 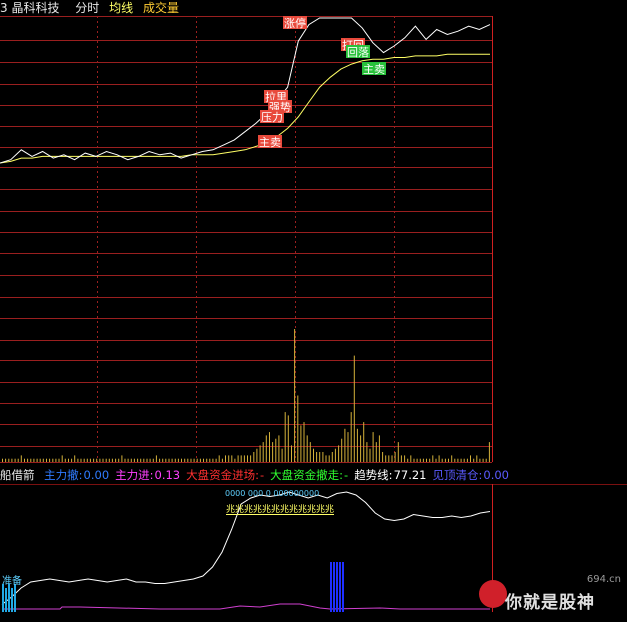 I want to click on lower-top-marks: 0000 000 0 000000000, so click(x=272, y=493).